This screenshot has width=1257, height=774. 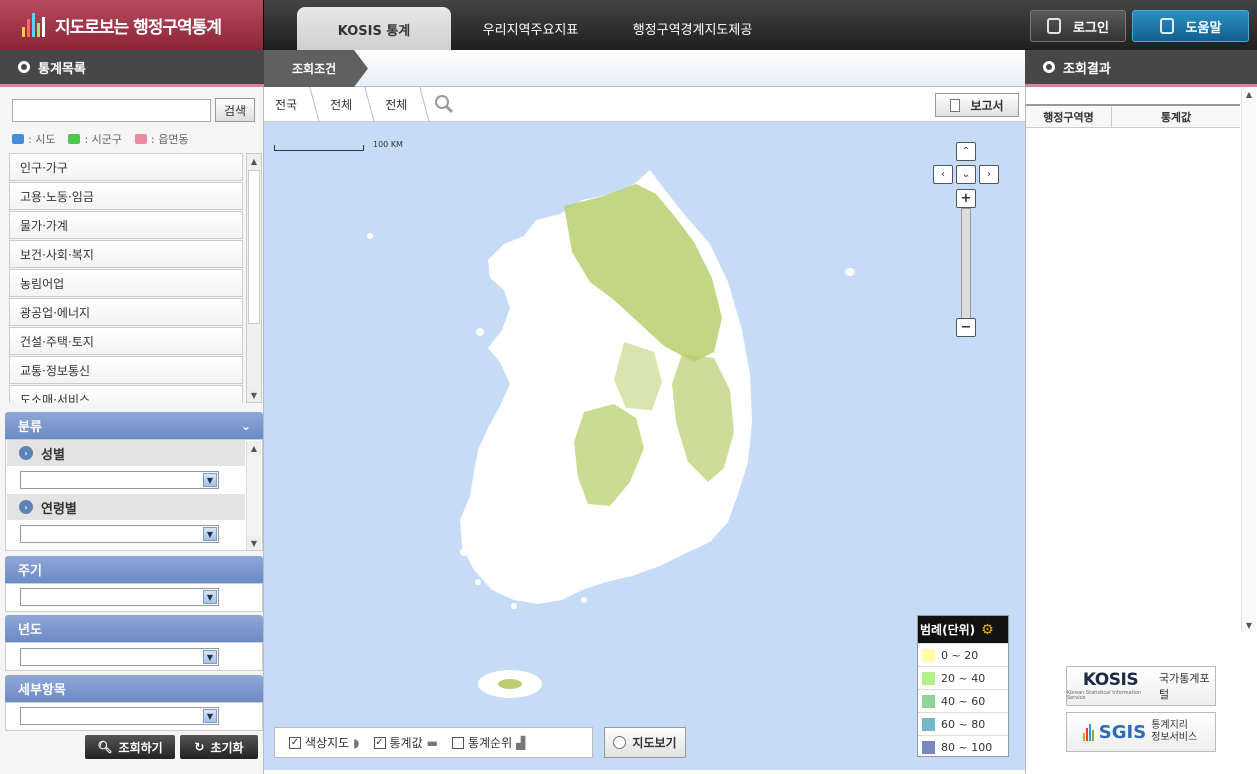 I want to click on category-item: 교통·정보통신, so click(x=126, y=370).